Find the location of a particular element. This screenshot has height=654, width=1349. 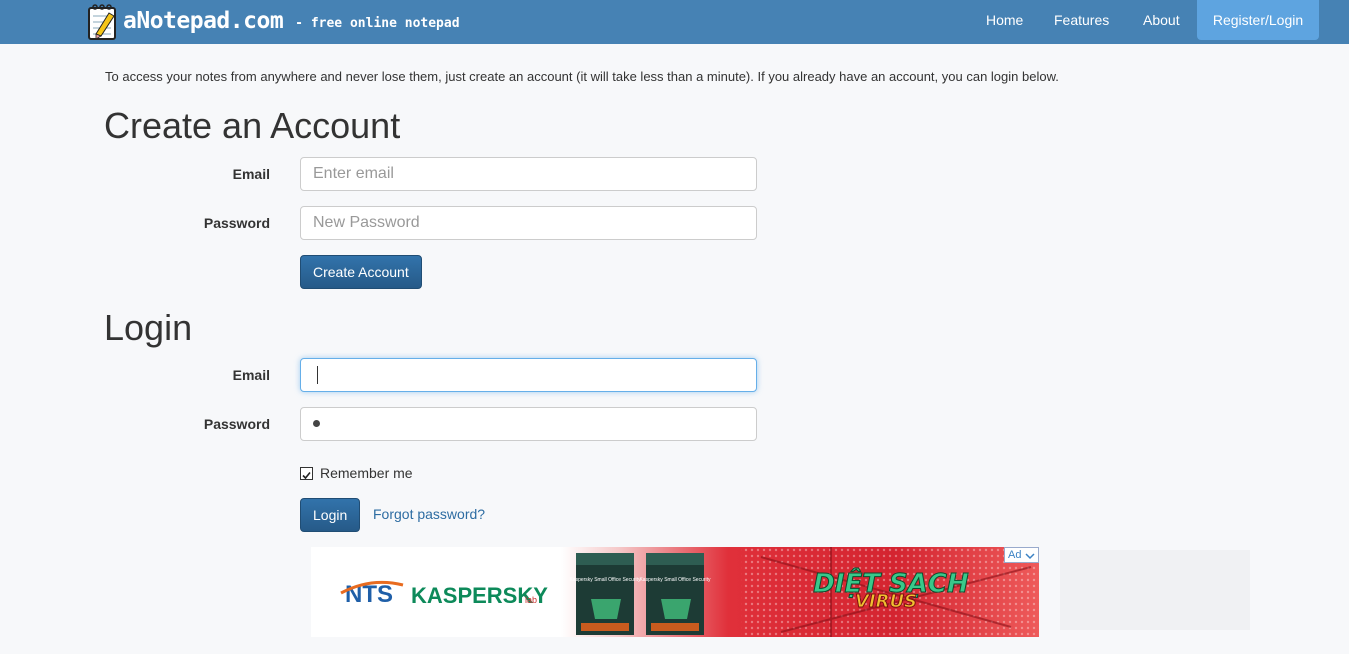

login-password-label: Password is located at coordinates (236, 424).